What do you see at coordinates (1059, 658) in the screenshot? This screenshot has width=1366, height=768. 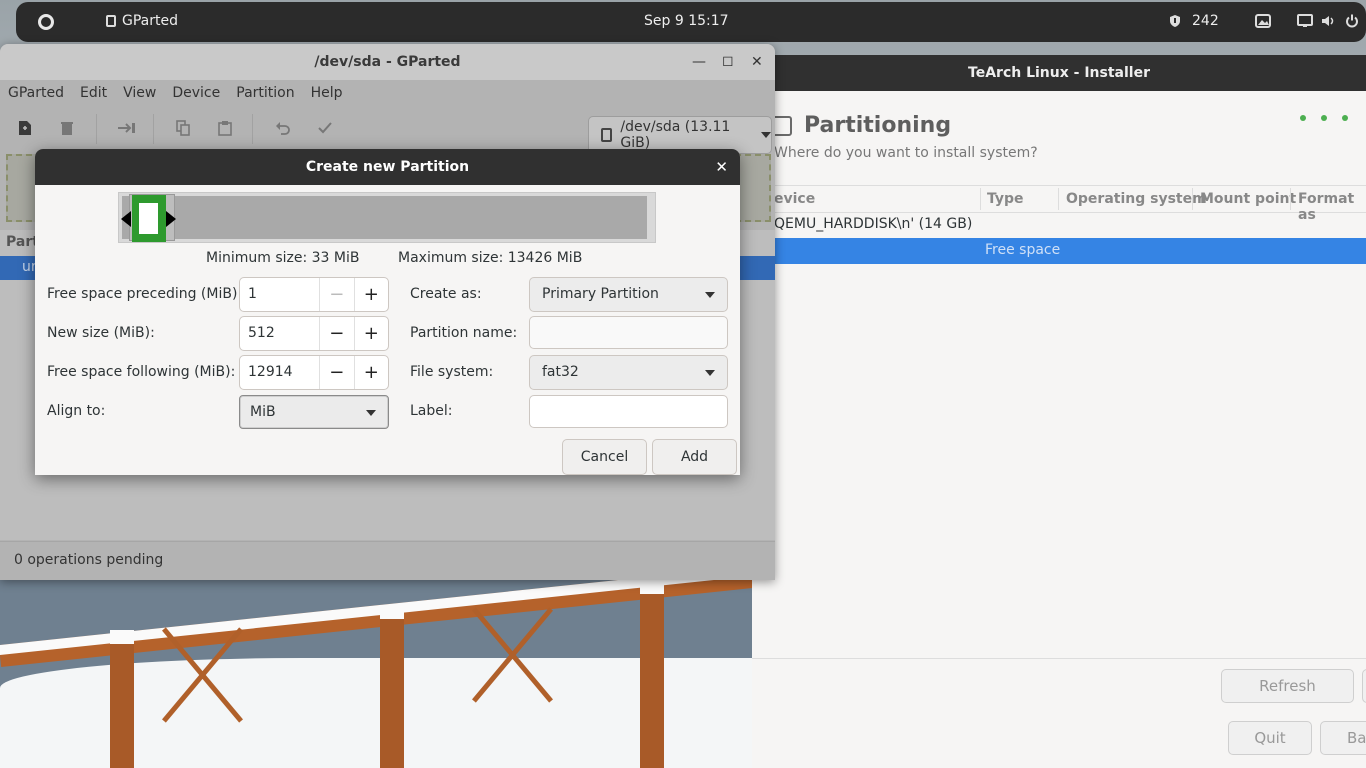 I see `divider` at bounding box center [1059, 658].